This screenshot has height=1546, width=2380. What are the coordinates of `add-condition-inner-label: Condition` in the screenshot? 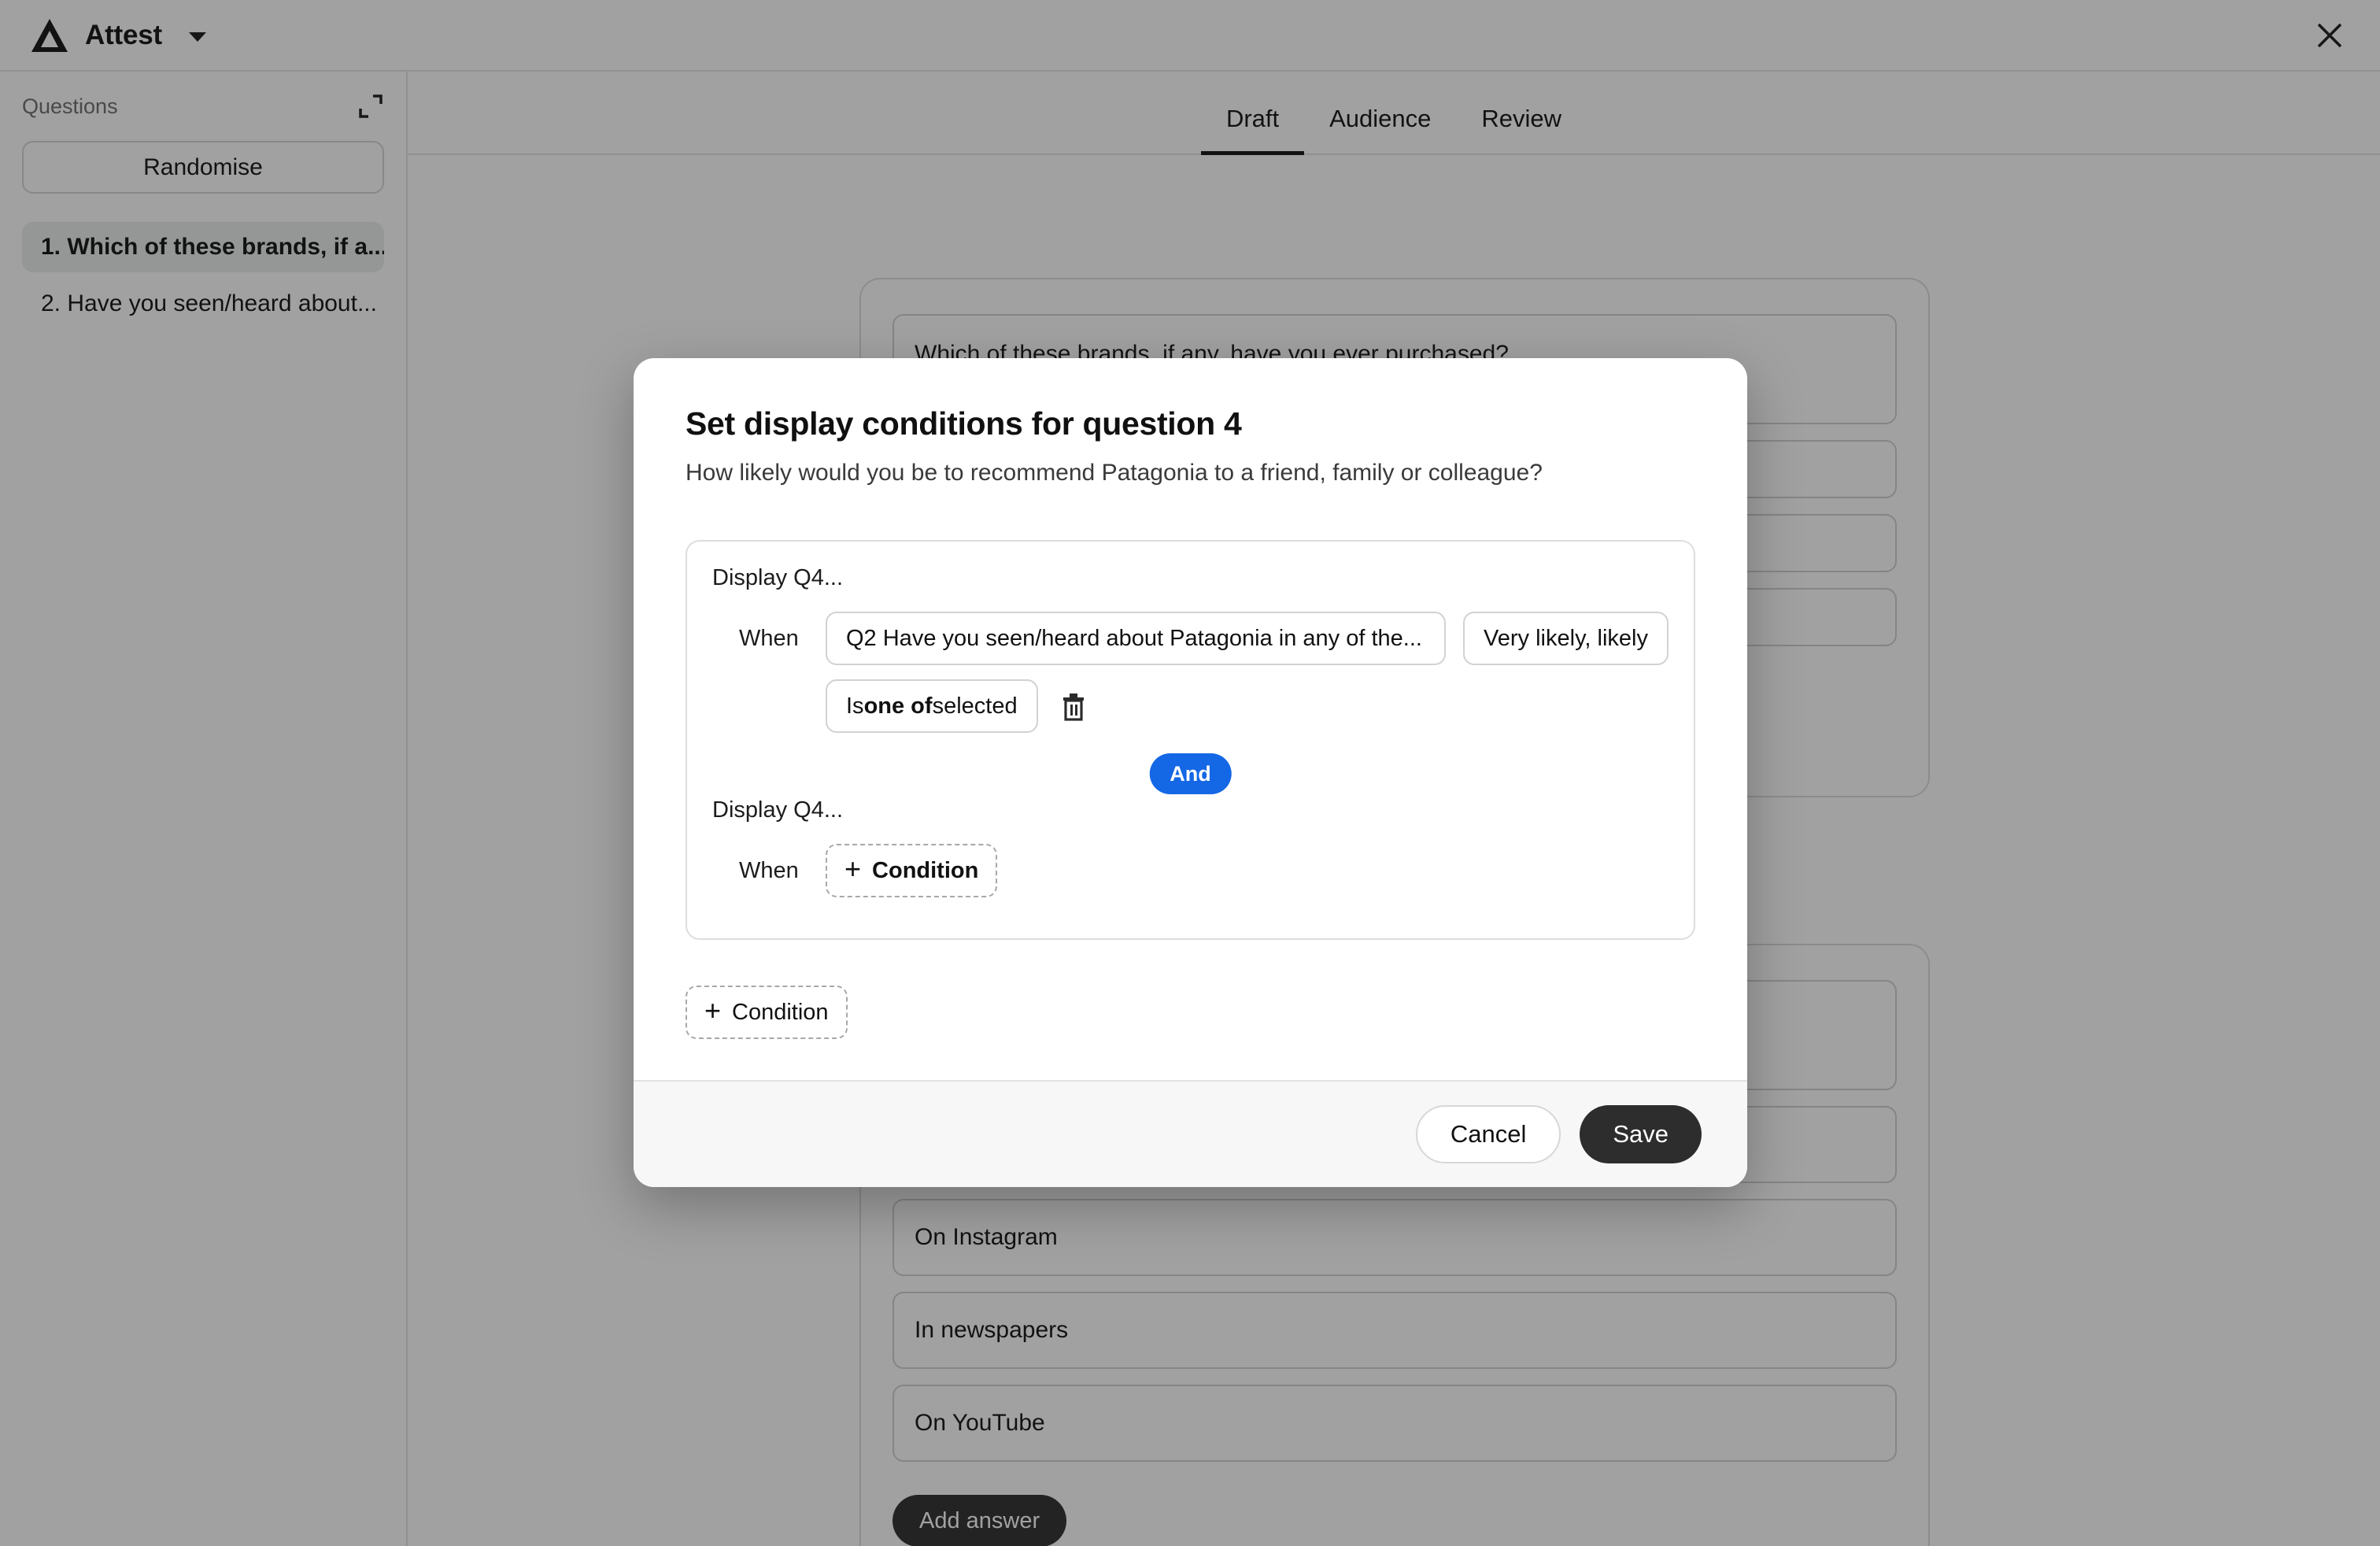 It's located at (925, 870).